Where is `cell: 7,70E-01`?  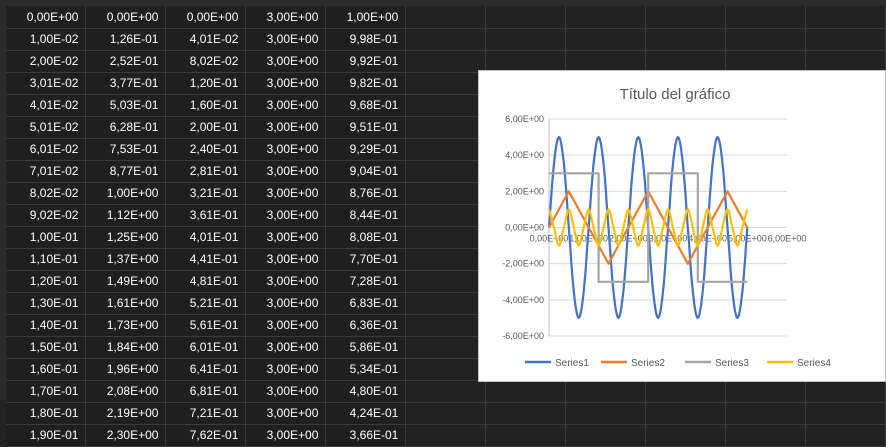
cell: 7,70E-01 is located at coordinates (366, 259).